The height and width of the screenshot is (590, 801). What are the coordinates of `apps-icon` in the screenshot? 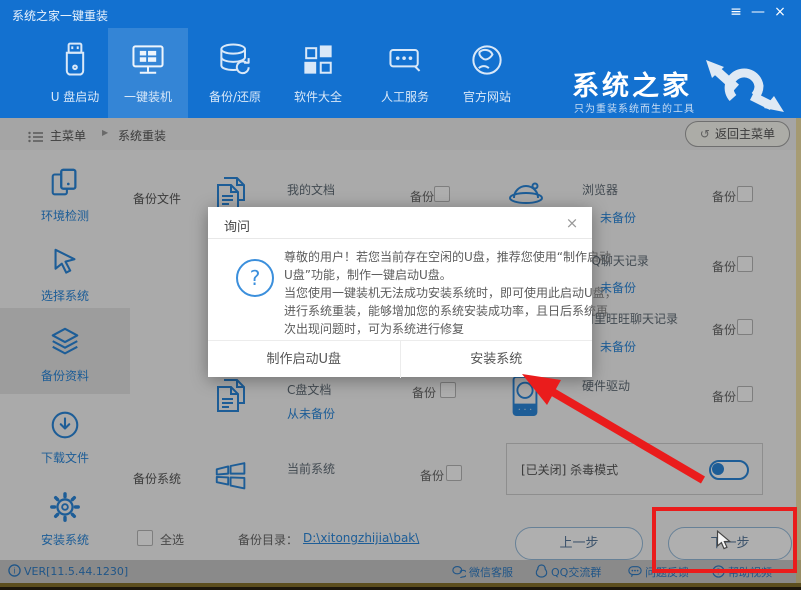 It's located at (318, 64).